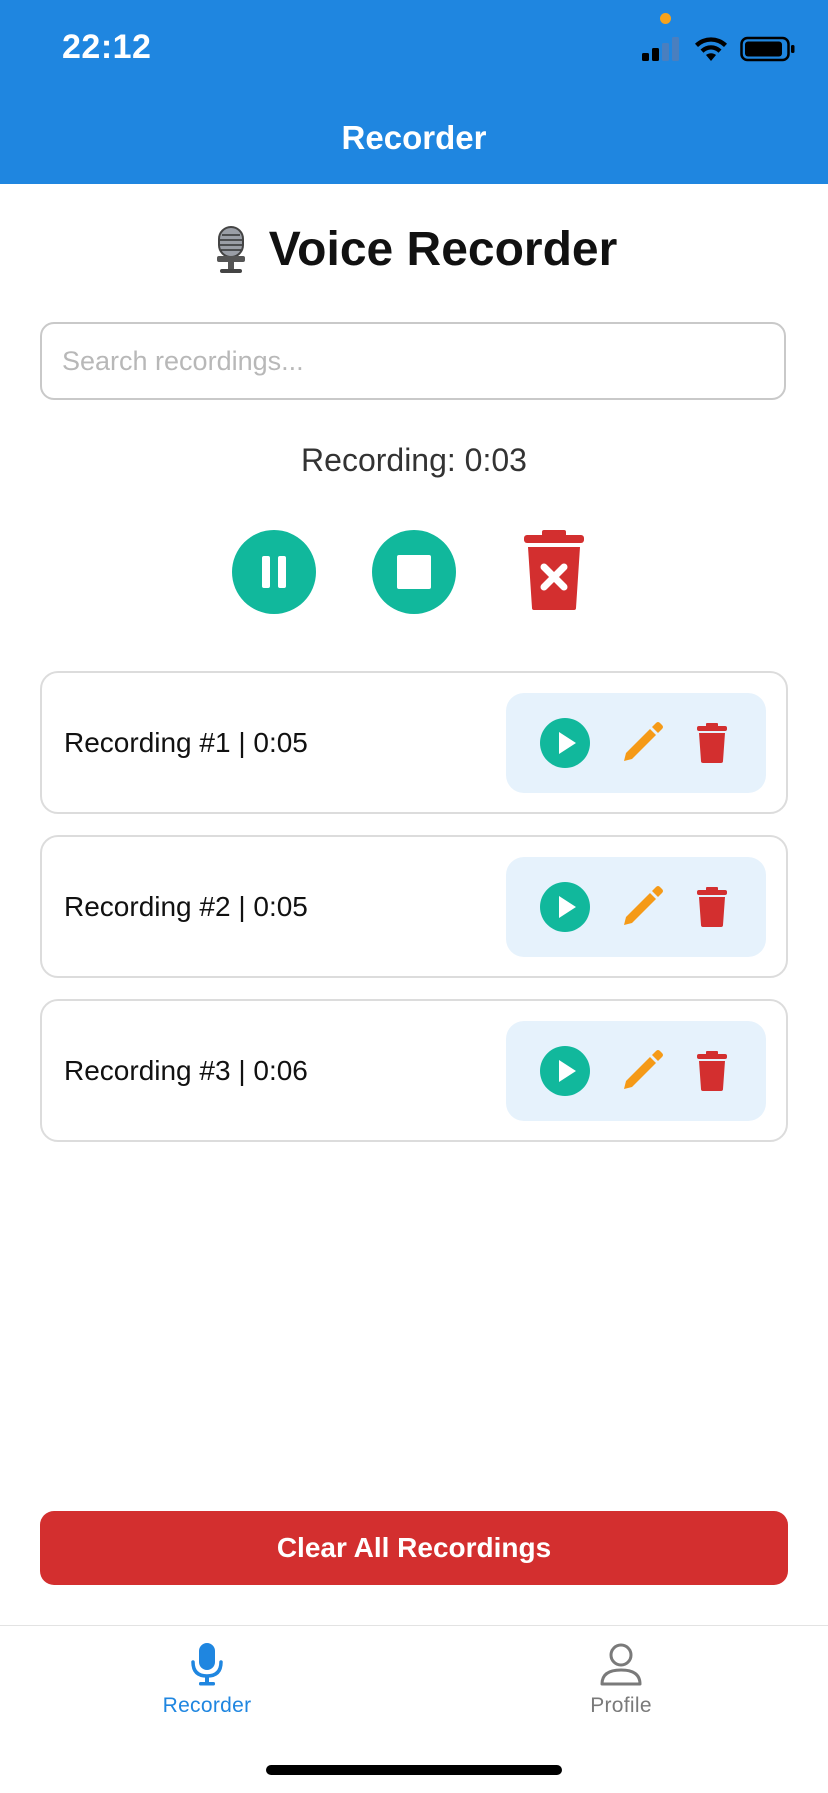  Describe the element at coordinates (414, 137) in the screenshot. I see `header-title: Recorder` at that location.